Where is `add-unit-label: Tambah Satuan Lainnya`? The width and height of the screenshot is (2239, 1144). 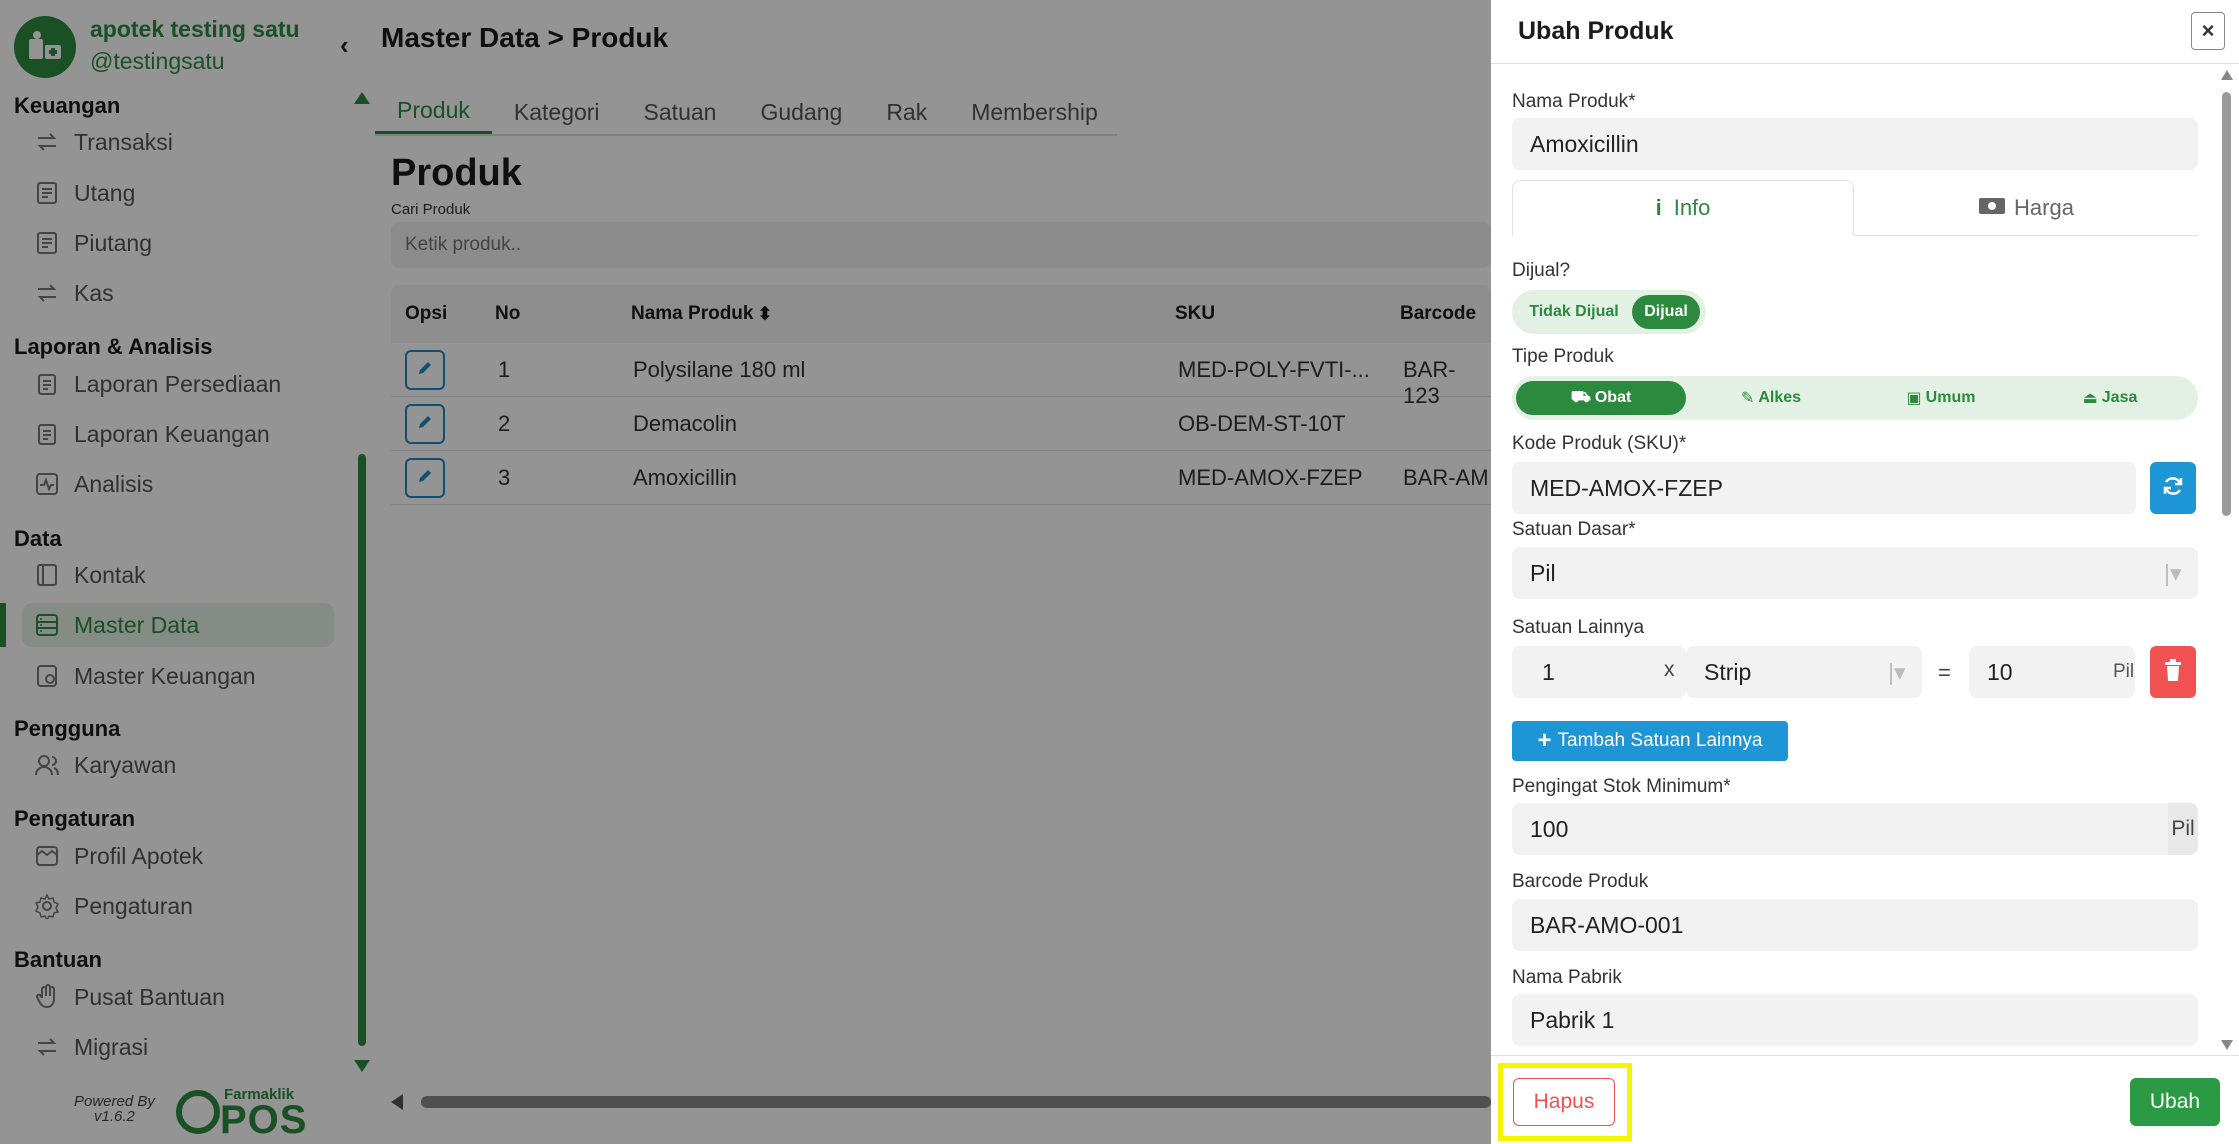 add-unit-label: Tambah Satuan Lainnya is located at coordinates (1660, 740).